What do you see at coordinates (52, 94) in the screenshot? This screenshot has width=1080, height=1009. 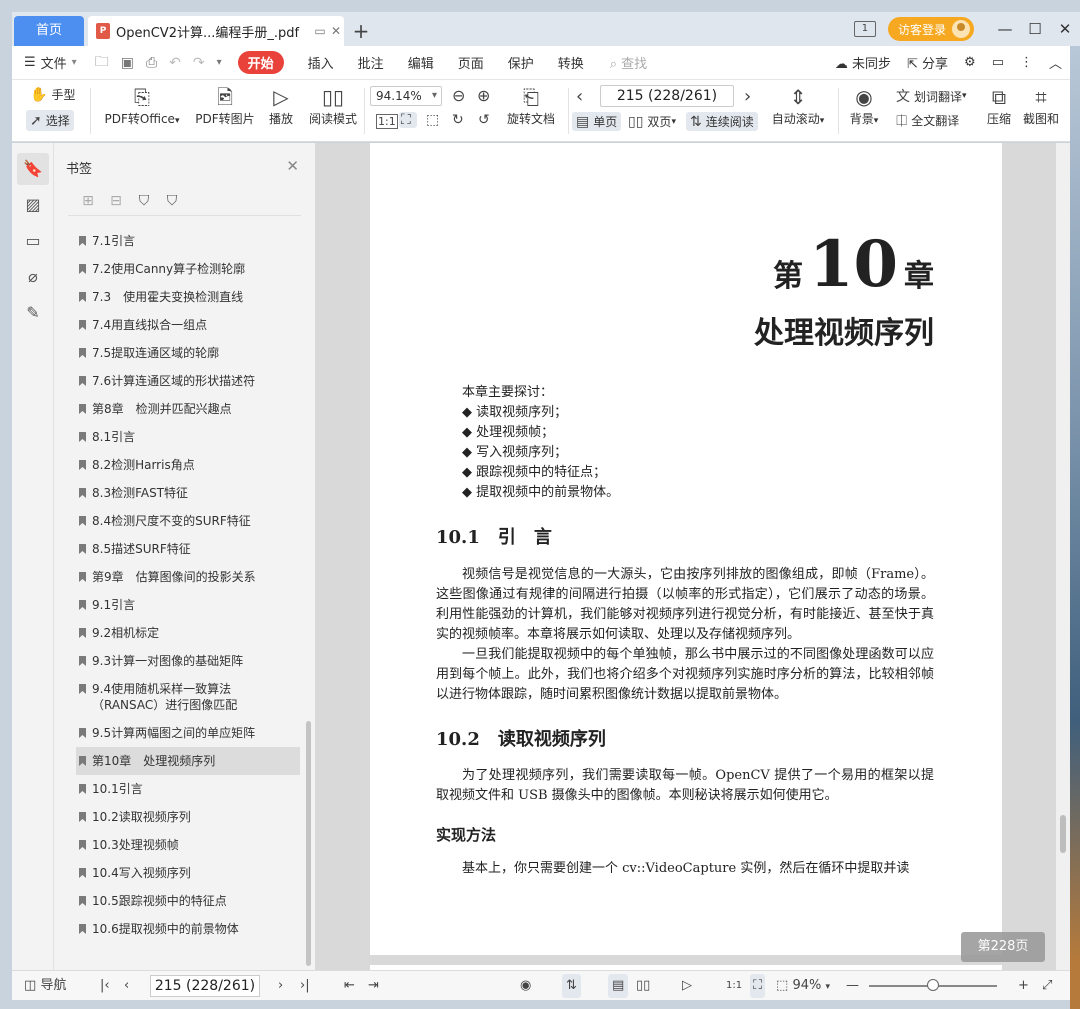 I see `hand-tool: ✋ 手型` at bounding box center [52, 94].